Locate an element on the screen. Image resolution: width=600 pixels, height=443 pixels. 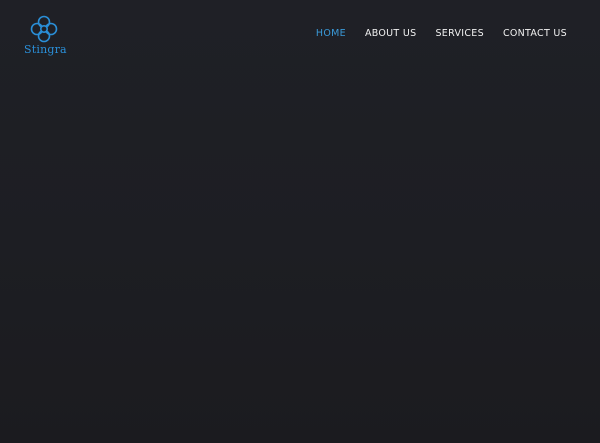
flower-logo-icon is located at coordinates (44, 29).